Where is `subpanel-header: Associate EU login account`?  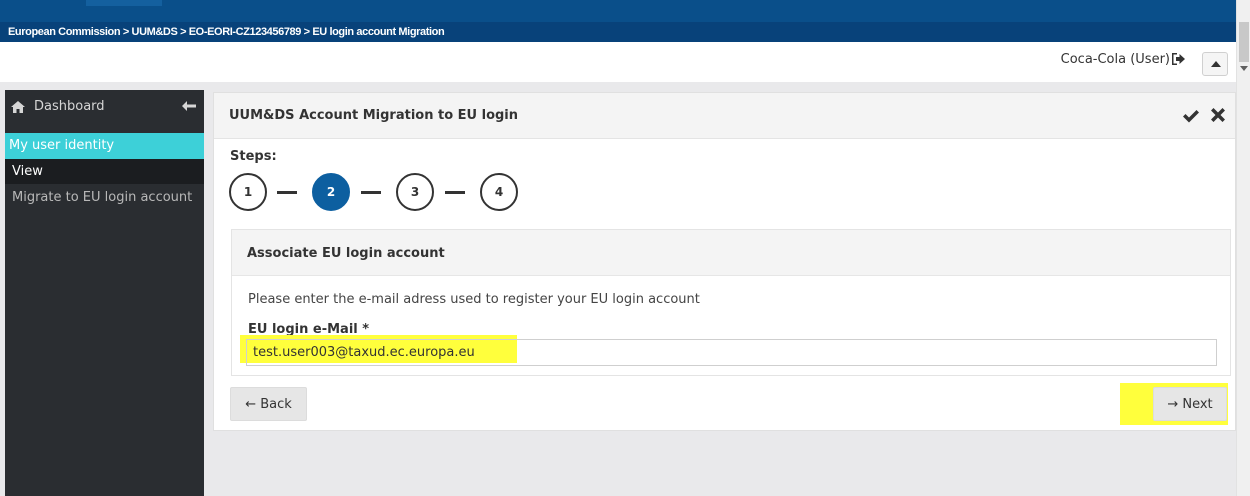
subpanel-header: Associate EU login account is located at coordinates (731, 253).